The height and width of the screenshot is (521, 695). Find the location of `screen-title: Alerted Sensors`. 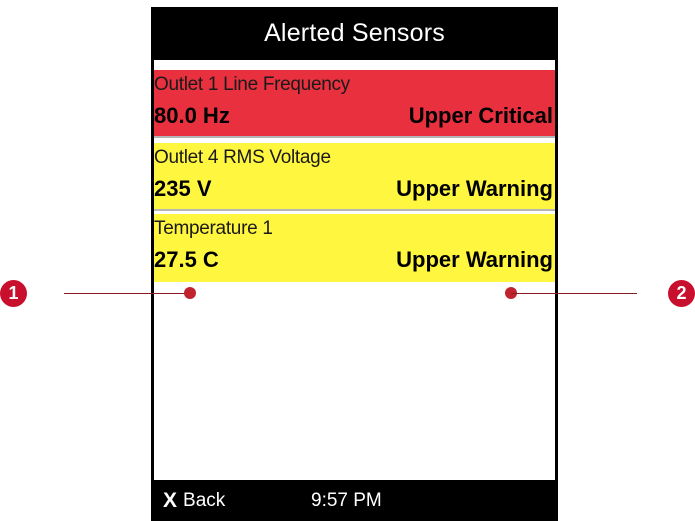

screen-title: Alerted Sensors is located at coordinates (354, 33).